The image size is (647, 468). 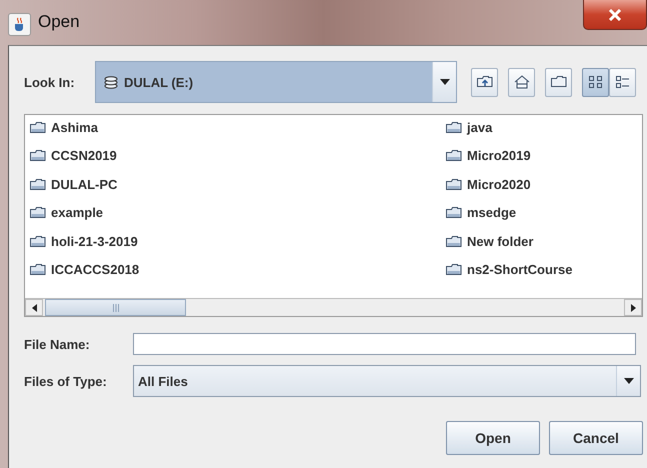 What do you see at coordinates (34, 308) in the screenshot?
I see `scroll-left-icon` at bounding box center [34, 308].